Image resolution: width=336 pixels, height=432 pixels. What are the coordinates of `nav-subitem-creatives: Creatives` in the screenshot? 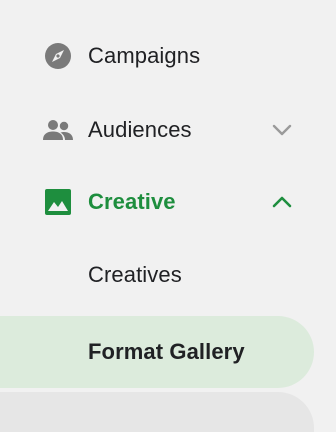 It's located at (168, 275).